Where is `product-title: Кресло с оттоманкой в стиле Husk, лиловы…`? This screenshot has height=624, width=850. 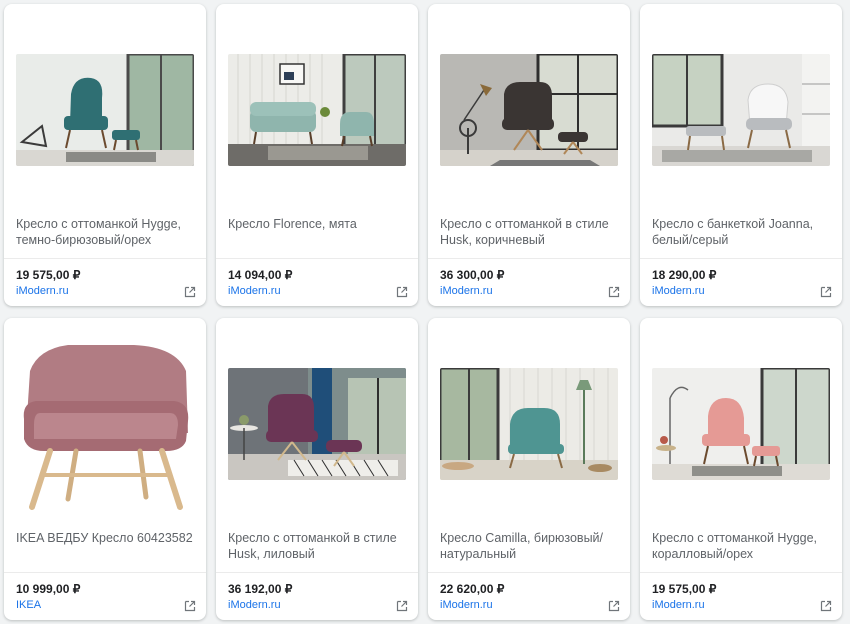
product-title: Кресло с оттоманкой в стиле Husk, лиловы… is located at coordinates (318, 546).